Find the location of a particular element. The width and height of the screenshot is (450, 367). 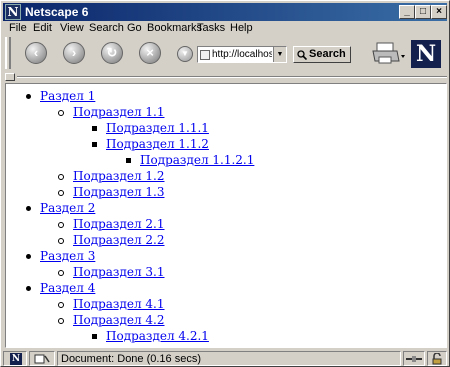

print-icon is located at coordinates (389, 54).